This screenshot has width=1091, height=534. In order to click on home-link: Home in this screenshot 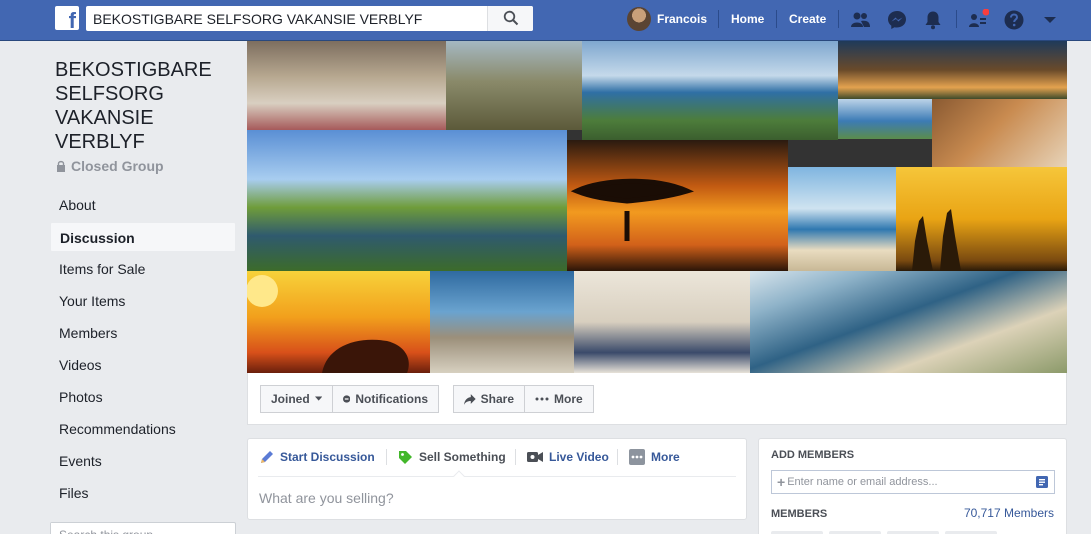, I will do `click(747, 19)`.